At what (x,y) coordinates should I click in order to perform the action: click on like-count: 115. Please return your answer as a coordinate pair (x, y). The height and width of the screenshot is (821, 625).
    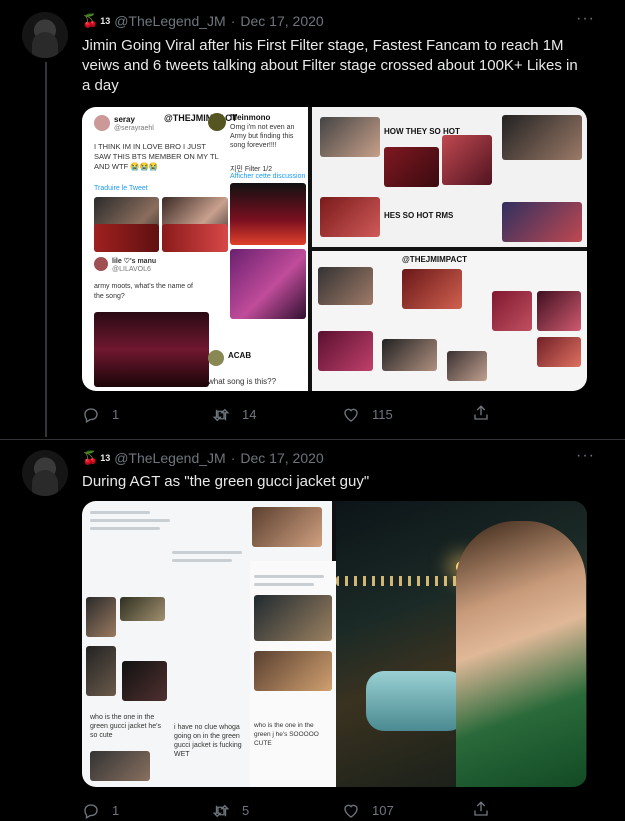
    Looking at the image, I should click on (382, 414).